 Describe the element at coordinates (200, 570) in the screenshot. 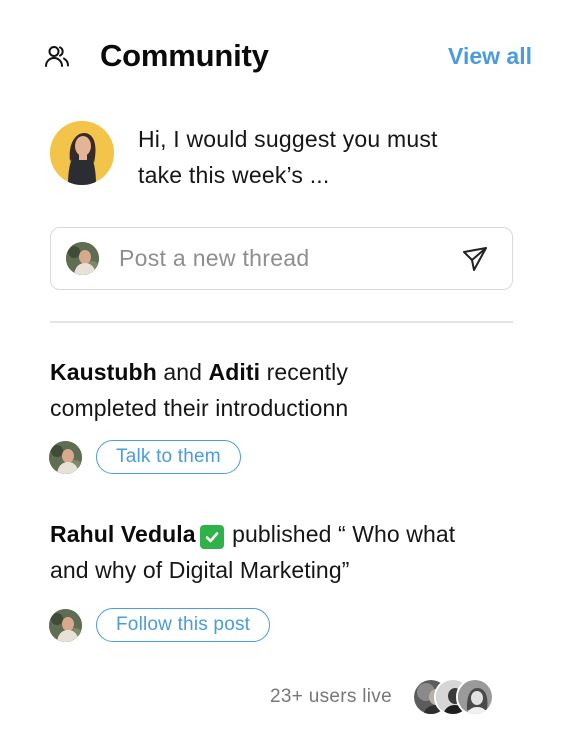

I see `activity-line: and why of Digital Marketing”` at that location.